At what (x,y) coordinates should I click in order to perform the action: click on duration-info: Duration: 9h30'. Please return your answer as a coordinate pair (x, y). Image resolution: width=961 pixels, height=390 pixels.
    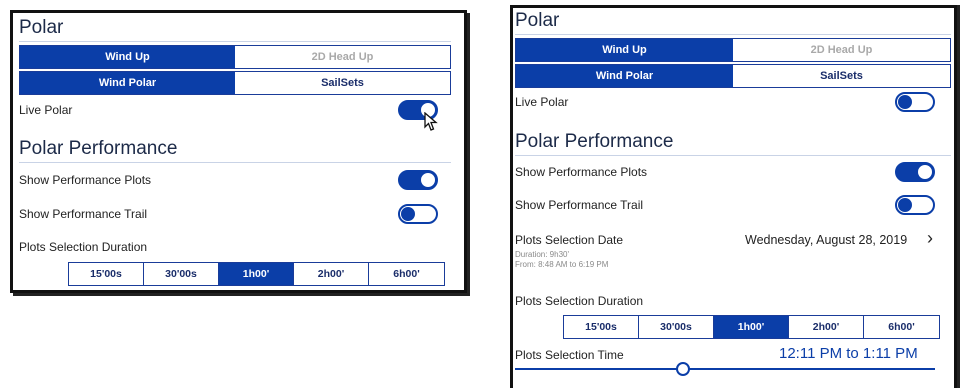
    Looking at the image, I should click on (542, 254).